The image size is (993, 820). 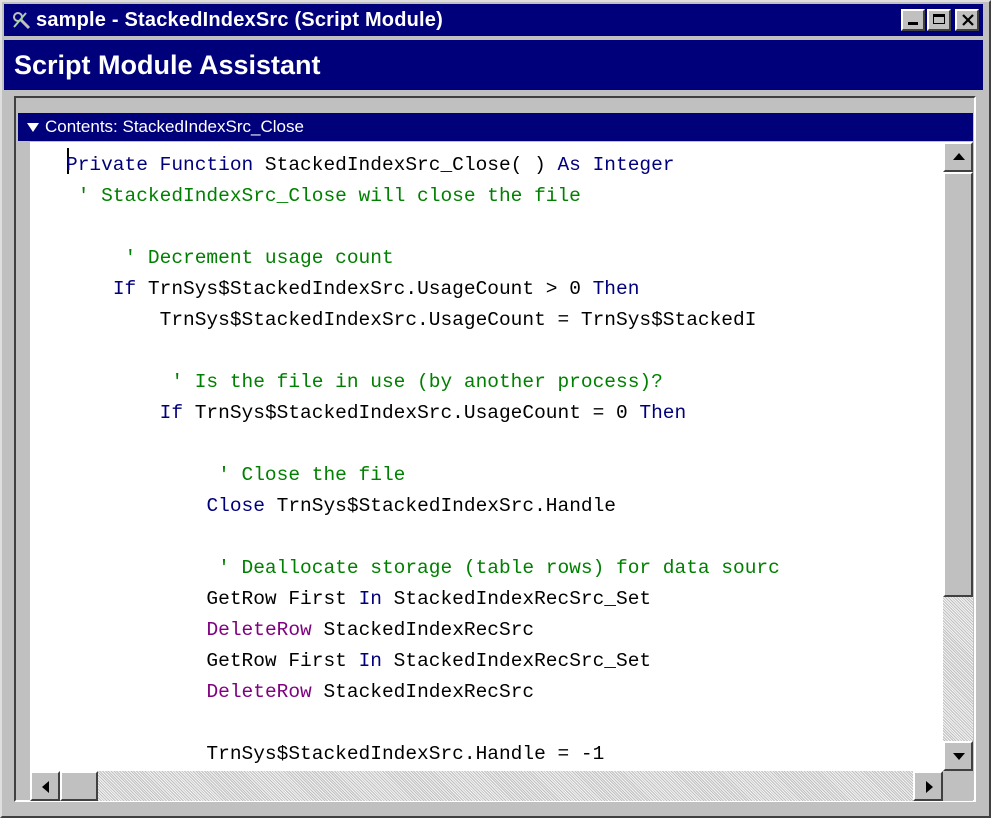 I want to click on code-token: TrnSys$StackedIndexSrc.UsageCount = 0, so click(x=411, y=413).